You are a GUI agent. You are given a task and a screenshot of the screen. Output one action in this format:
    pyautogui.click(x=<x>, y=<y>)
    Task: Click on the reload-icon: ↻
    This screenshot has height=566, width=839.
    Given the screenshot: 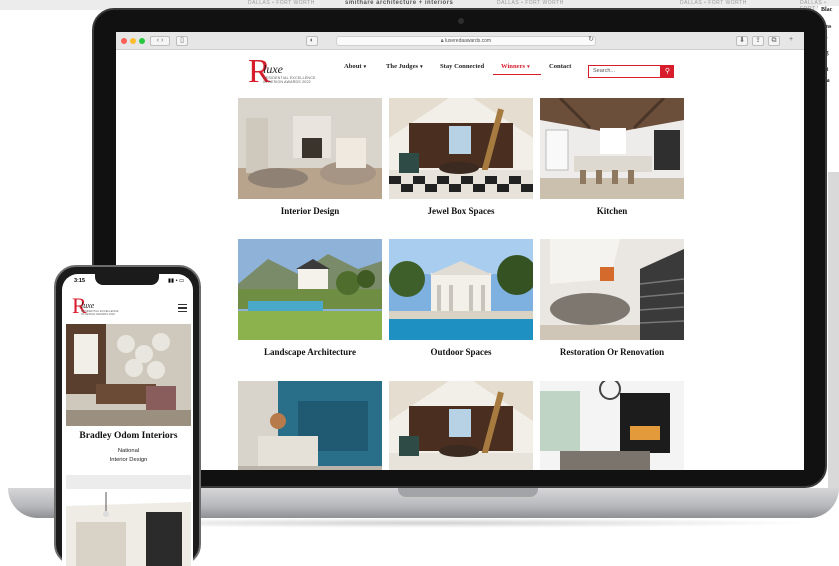 What is the action you would take?
    pyautogui.click(x=591, y=41)
    